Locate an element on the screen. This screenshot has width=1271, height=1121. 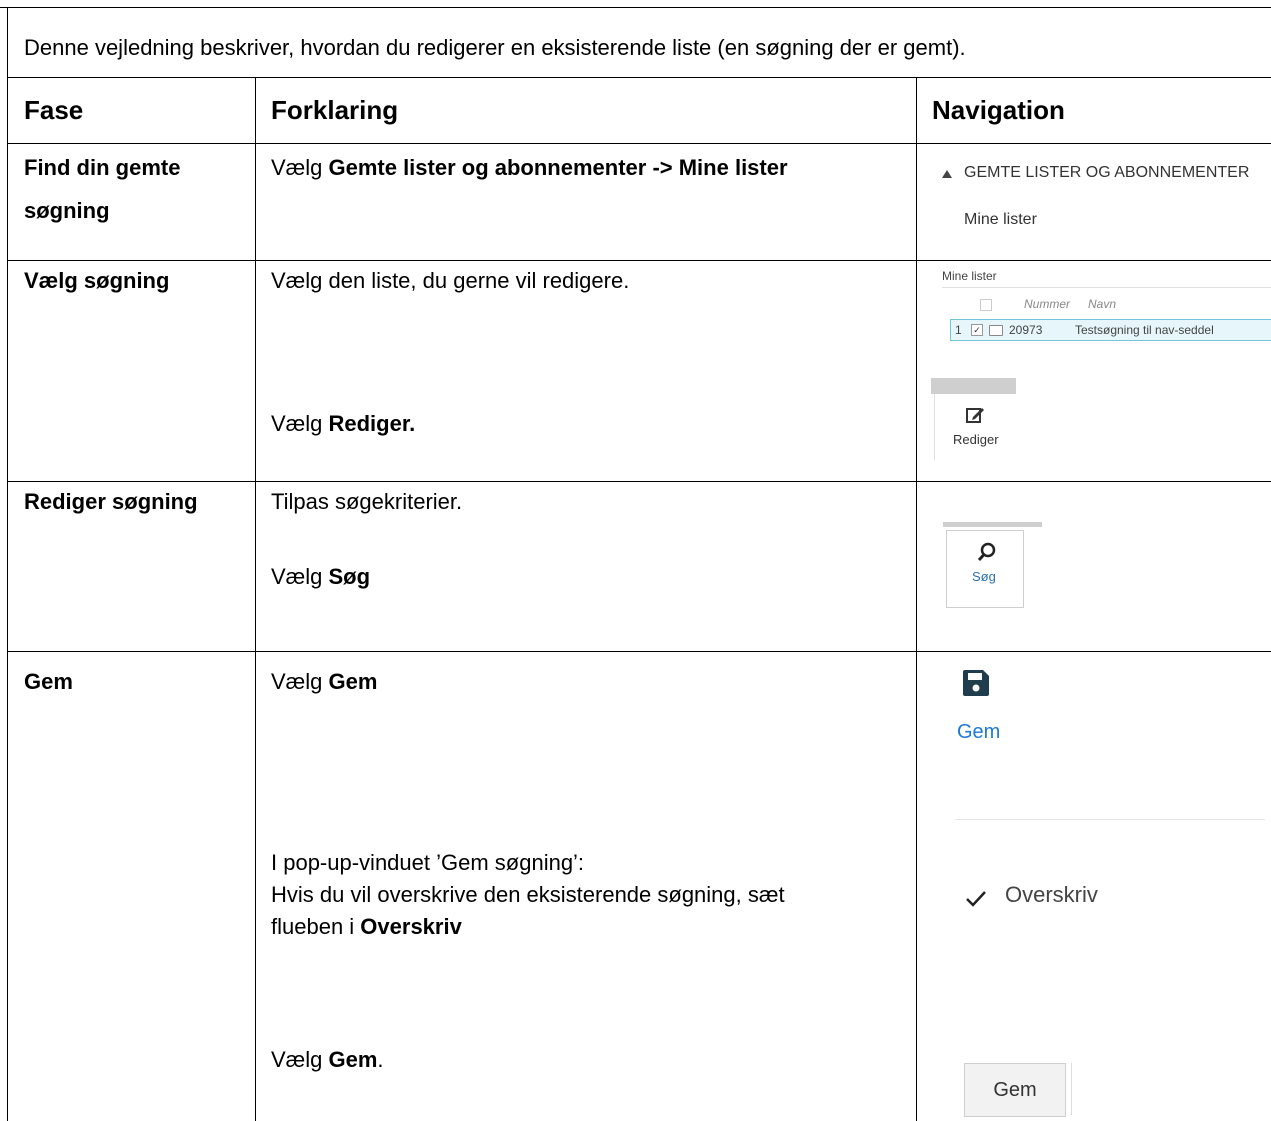
folder-icon is located at coordinates (996, 330).